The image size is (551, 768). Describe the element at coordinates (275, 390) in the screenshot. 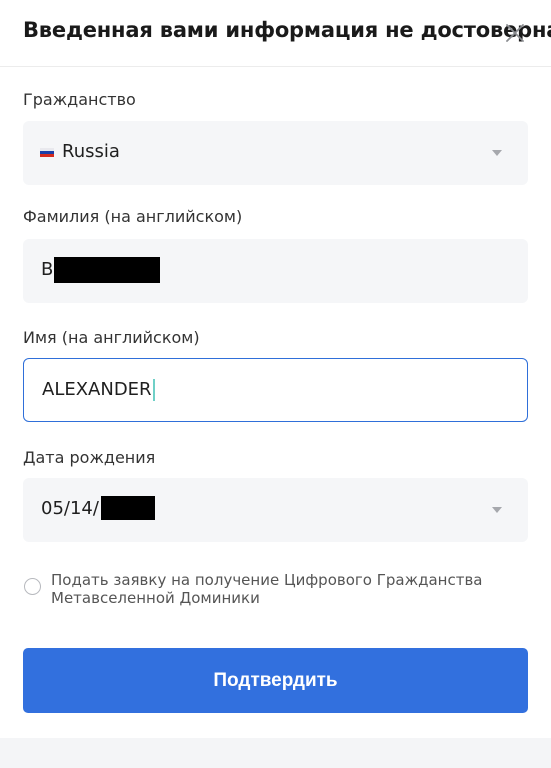

I see `first-name-input: ALEXANDER` at that location.